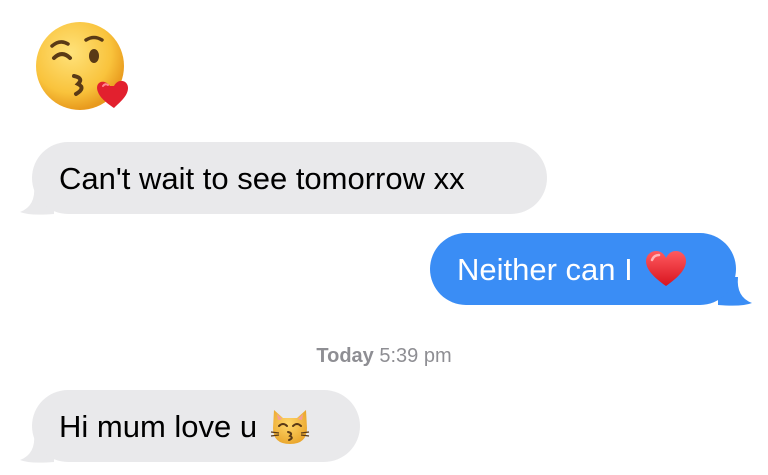 The width and height of the screenshot is (768, 475). Describe the element at coordinates (545, 269) in the screenshot. I see `message-text: Neither can I` at that location.